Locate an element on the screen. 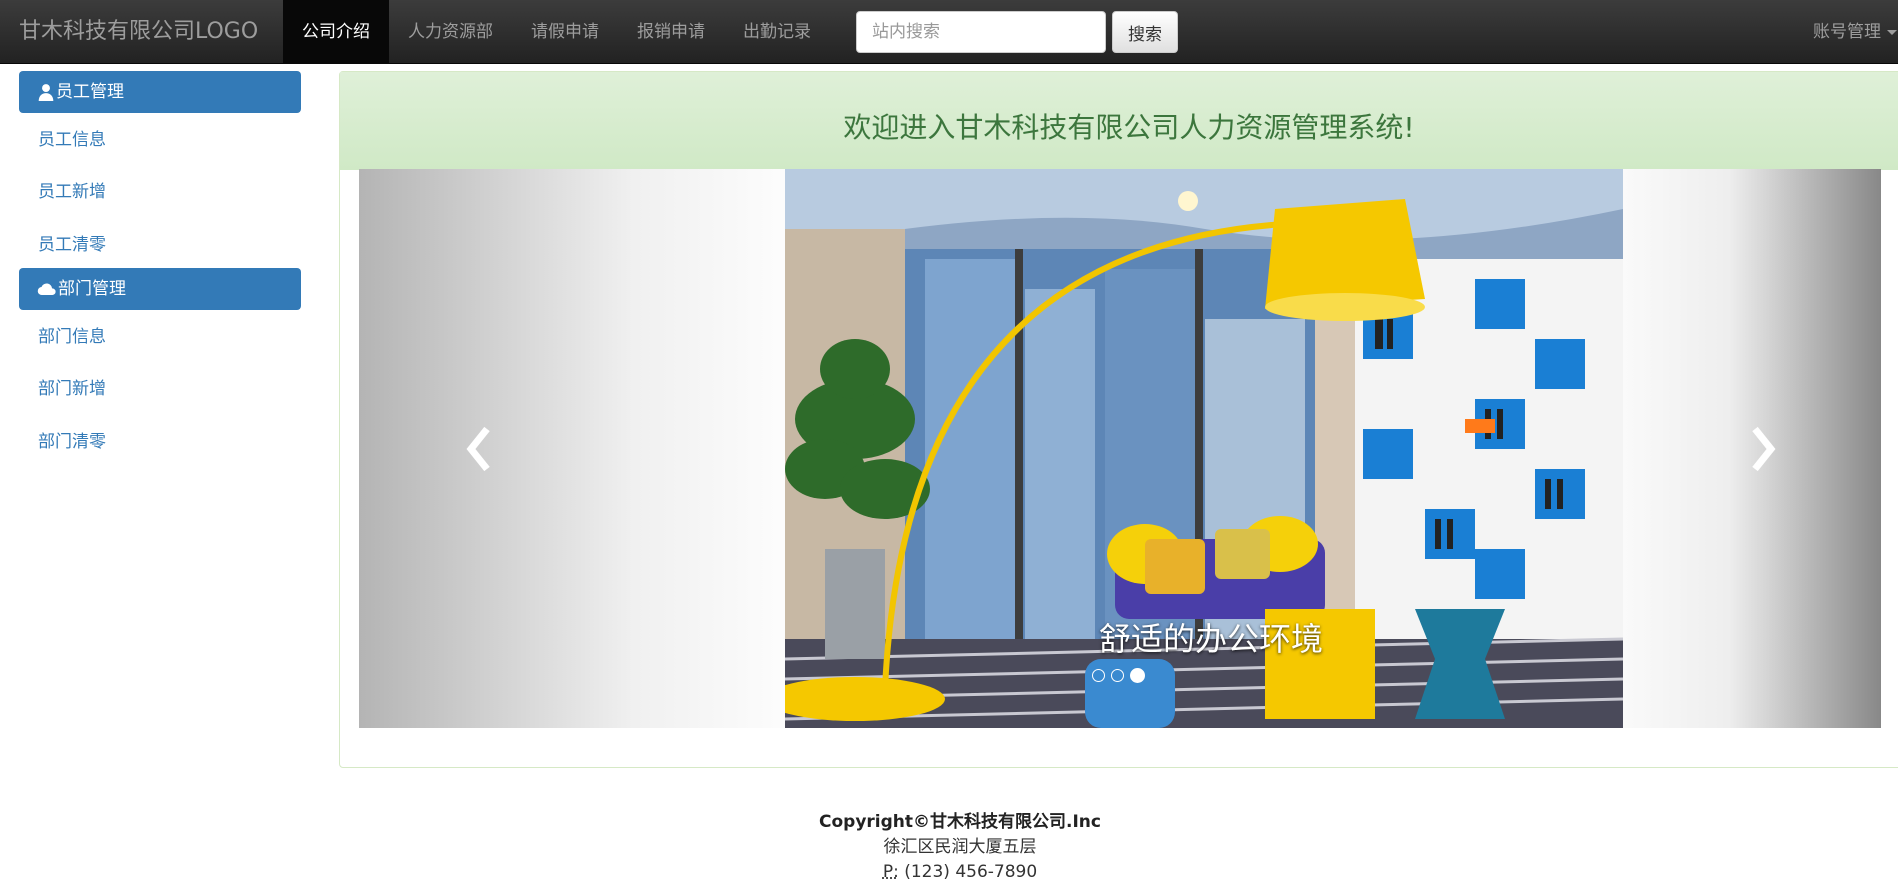 The image size is (1898, 889). sidebar-link-dept-clear: 部门清零 is located at coordinates (72, 439).